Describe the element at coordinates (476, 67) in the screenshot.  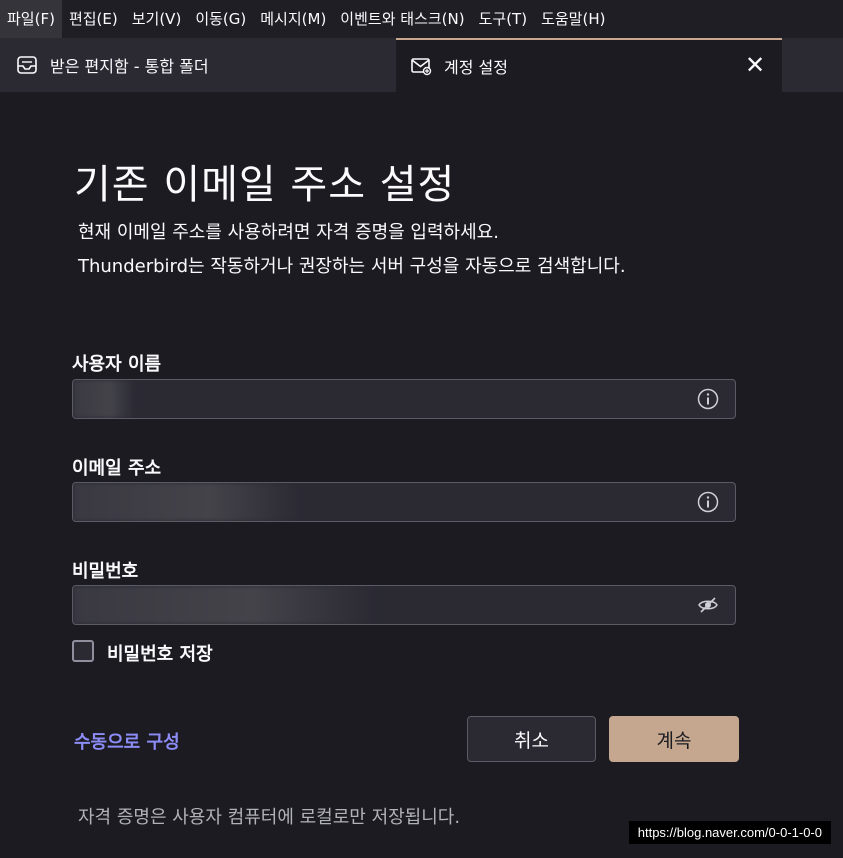
I see `tab-account-label: 계정 설정` at that location.